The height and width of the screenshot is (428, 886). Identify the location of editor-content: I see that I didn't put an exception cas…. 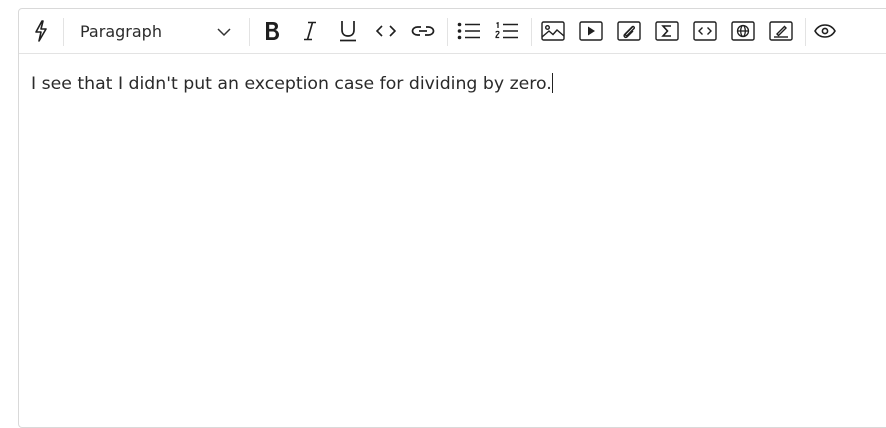
(458, 83).